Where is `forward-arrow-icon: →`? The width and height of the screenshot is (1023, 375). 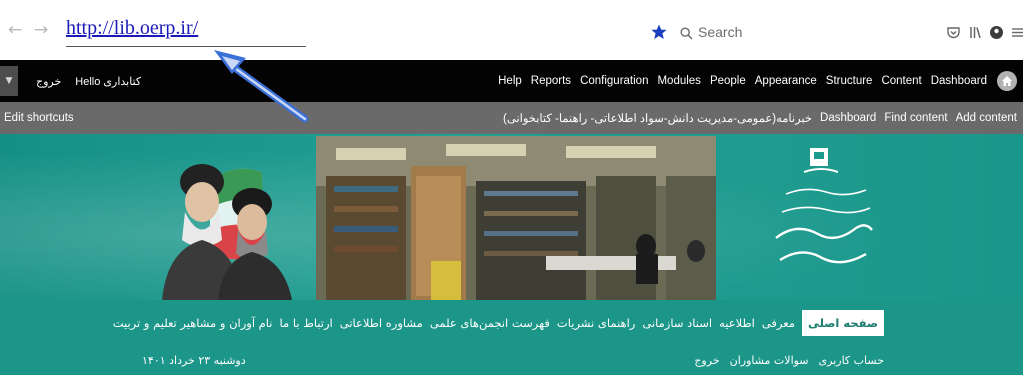
forward-arrow-icon: → is located at coordinates (41, 30).